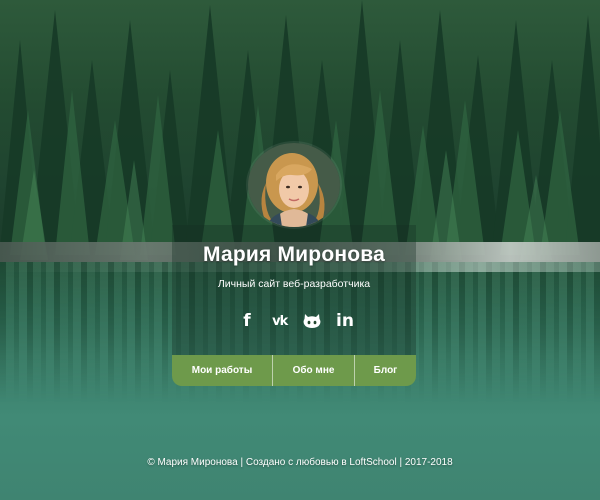 Image resolution: width=600 pixels, height=500 pixels. What do you see at coordinates (314, 370) in the screenshot?
I see `nav-about-button: Обо мне` at bounding box center [314, 370].